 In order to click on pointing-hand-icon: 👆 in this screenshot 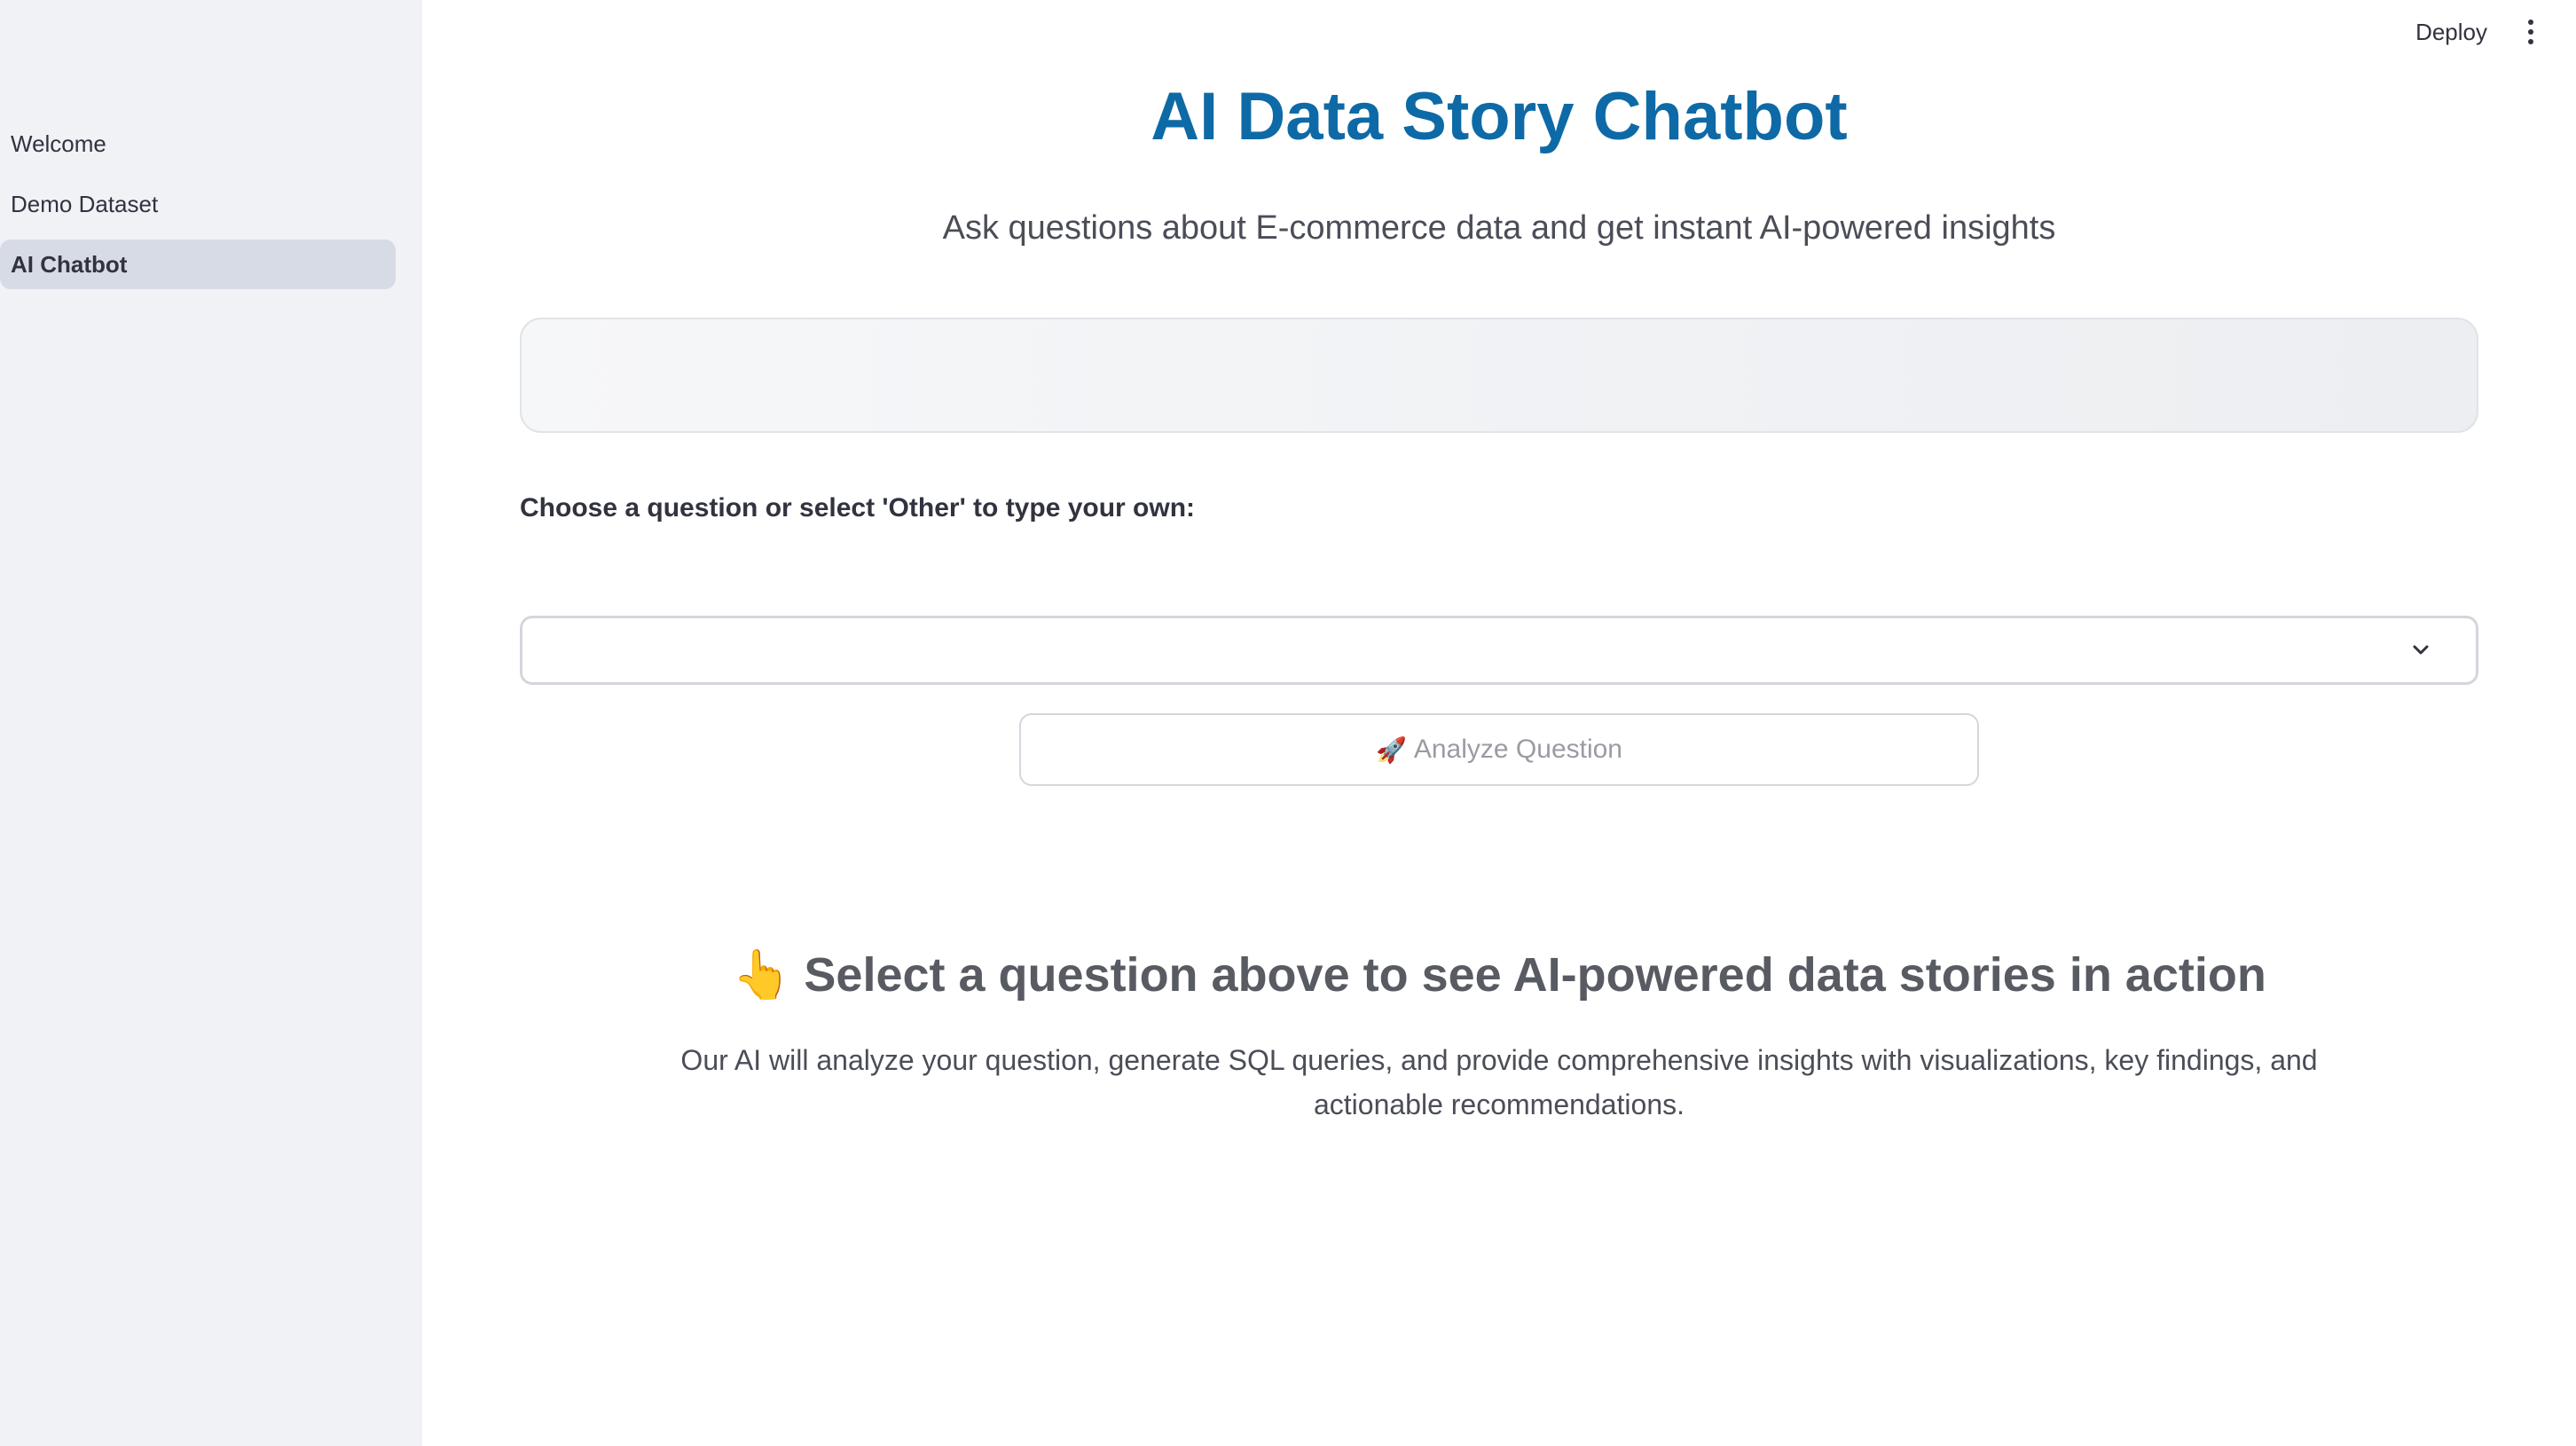, I will do `click(762, 975)`.